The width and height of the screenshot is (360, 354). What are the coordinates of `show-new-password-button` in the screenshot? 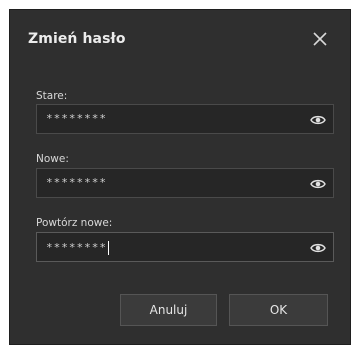 It's located at (318, 184).